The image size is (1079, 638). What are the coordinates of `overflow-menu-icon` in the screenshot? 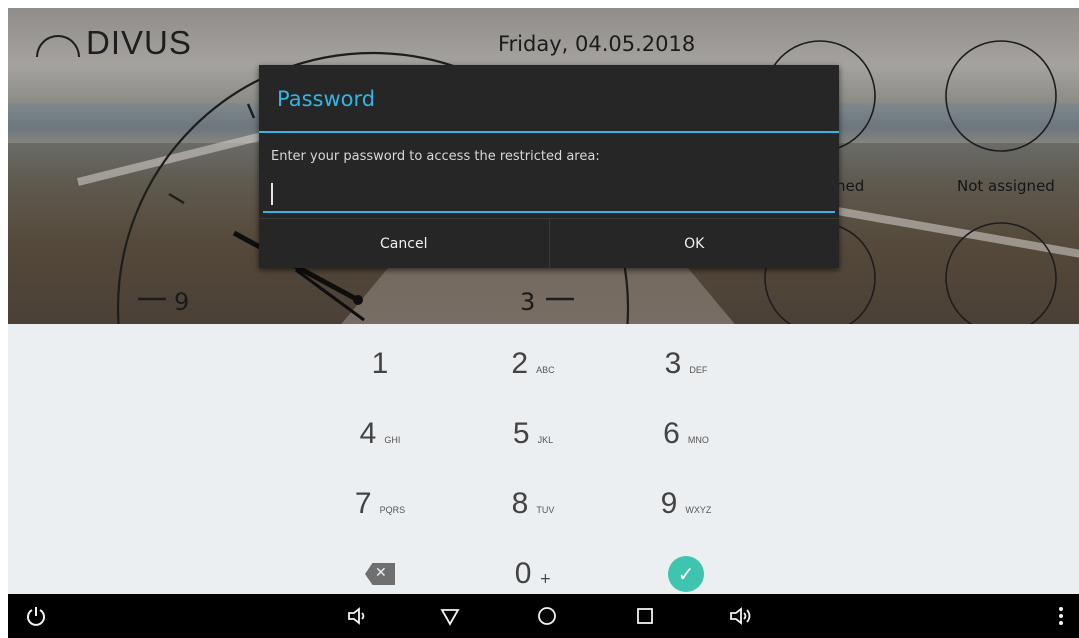 It's located at (1061, 616).